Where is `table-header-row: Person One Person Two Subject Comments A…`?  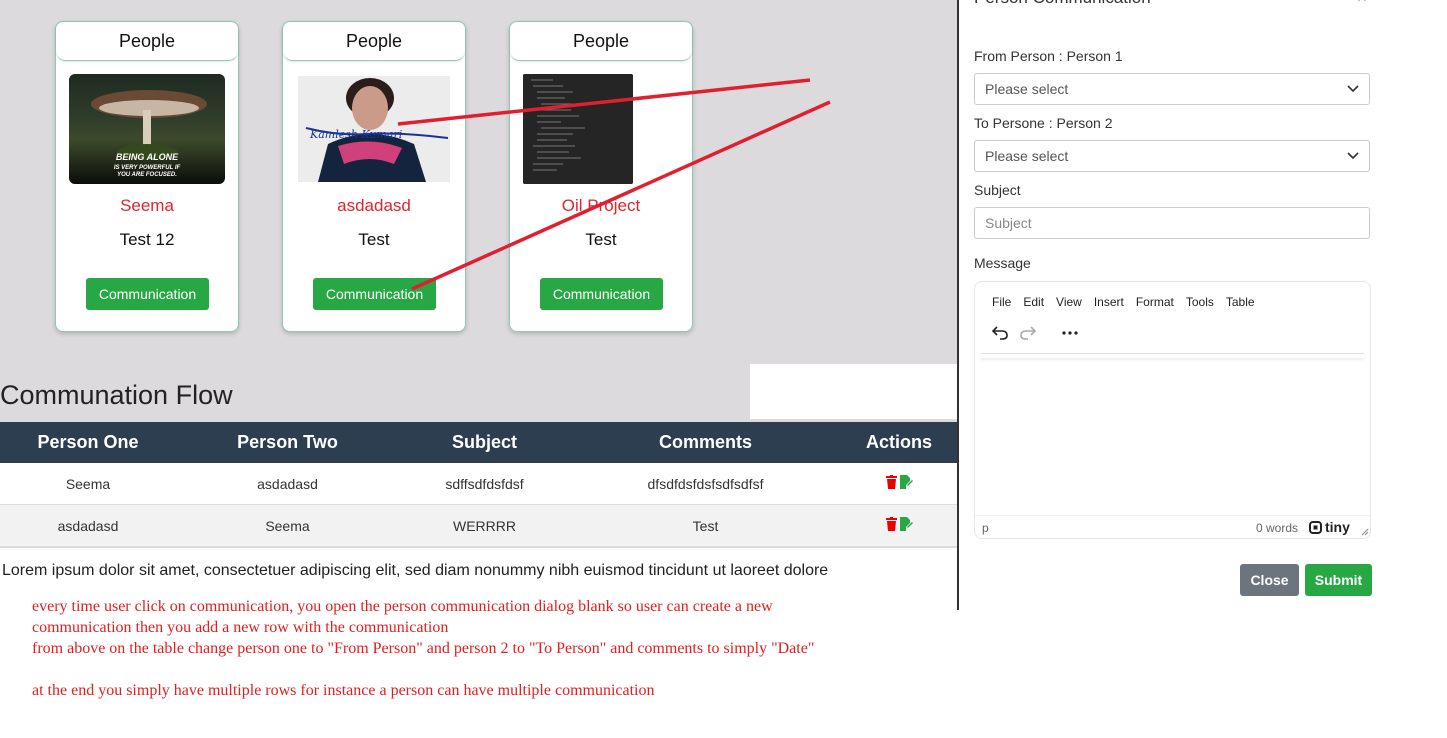
table-header-row: Person One Person Two Subject Comments A… is located at coordinates (478, 442).